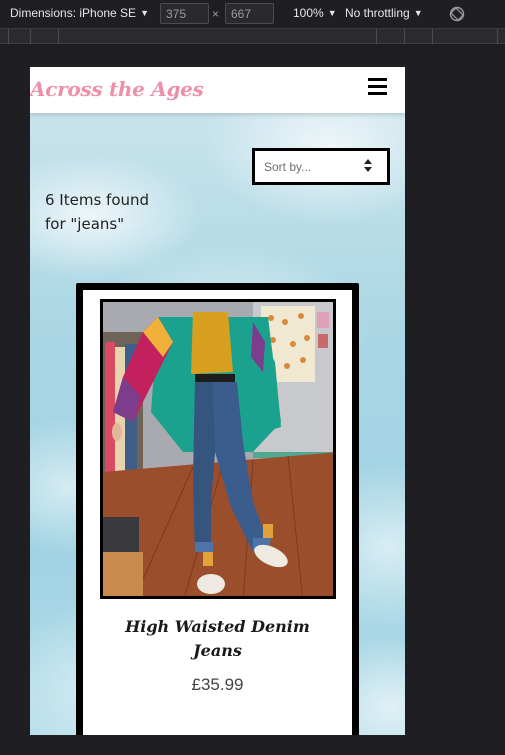 The height and width of the screenshot is (755, 505). Describe the element at coordinates (308, 13) in the screenshot. I see `zoom-label: 100%` at that location.